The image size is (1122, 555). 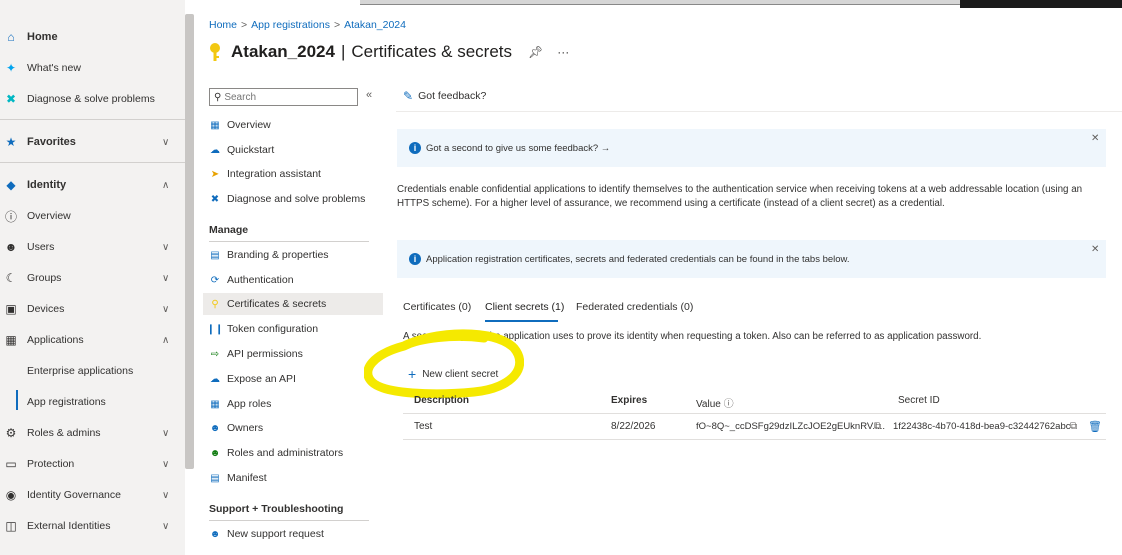 I want to click on menu-search-input, so click(x=284, y=97).